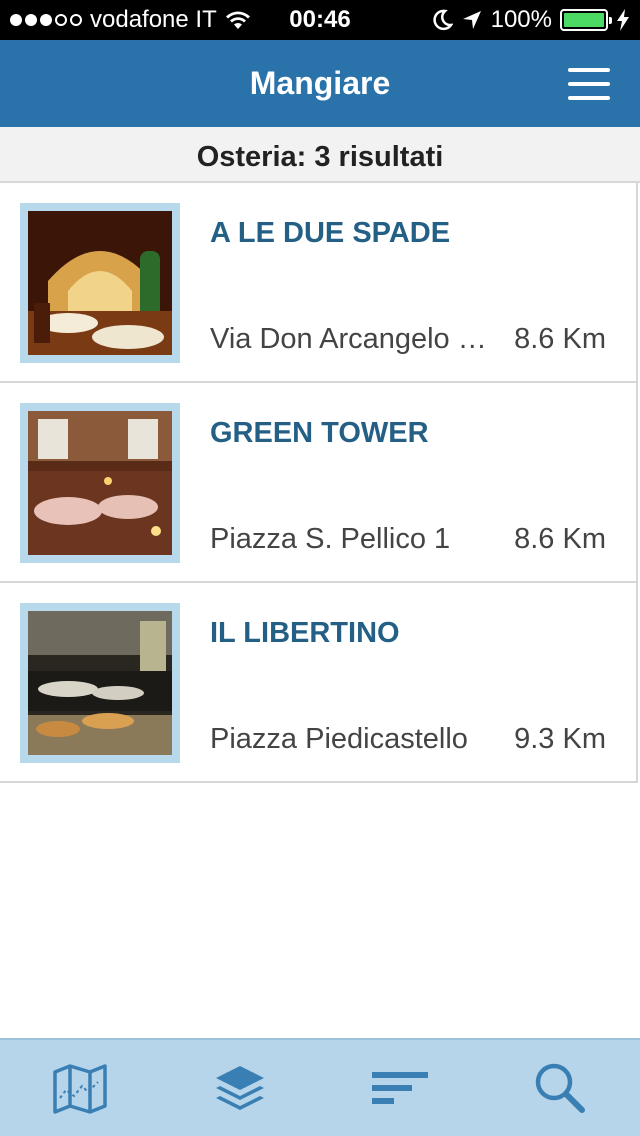 Image resolution: width=640 pixels, height=1136 pixels. I want to click on restaurant-address: Piazza Piedicastello, so click(339, 739).